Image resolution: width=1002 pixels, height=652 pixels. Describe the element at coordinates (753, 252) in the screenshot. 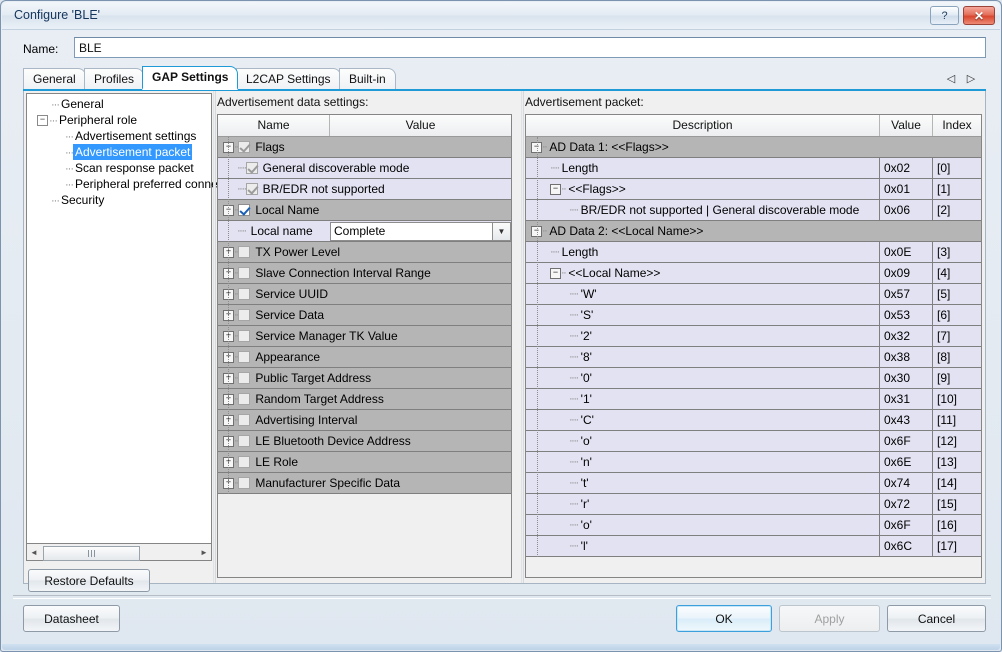

I see `adv-packet-row: ···· Length 0x0E [3]` at that location.